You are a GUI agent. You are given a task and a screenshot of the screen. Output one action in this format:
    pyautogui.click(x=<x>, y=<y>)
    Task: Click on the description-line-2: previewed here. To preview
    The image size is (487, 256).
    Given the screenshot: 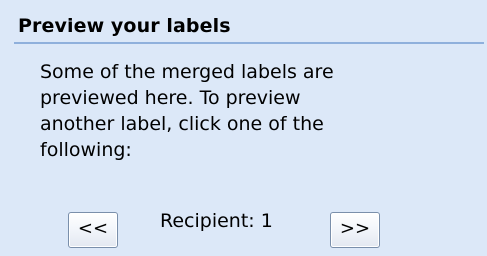 What is the action you would take?
    pyautogui.click(x=170, y=98)
    